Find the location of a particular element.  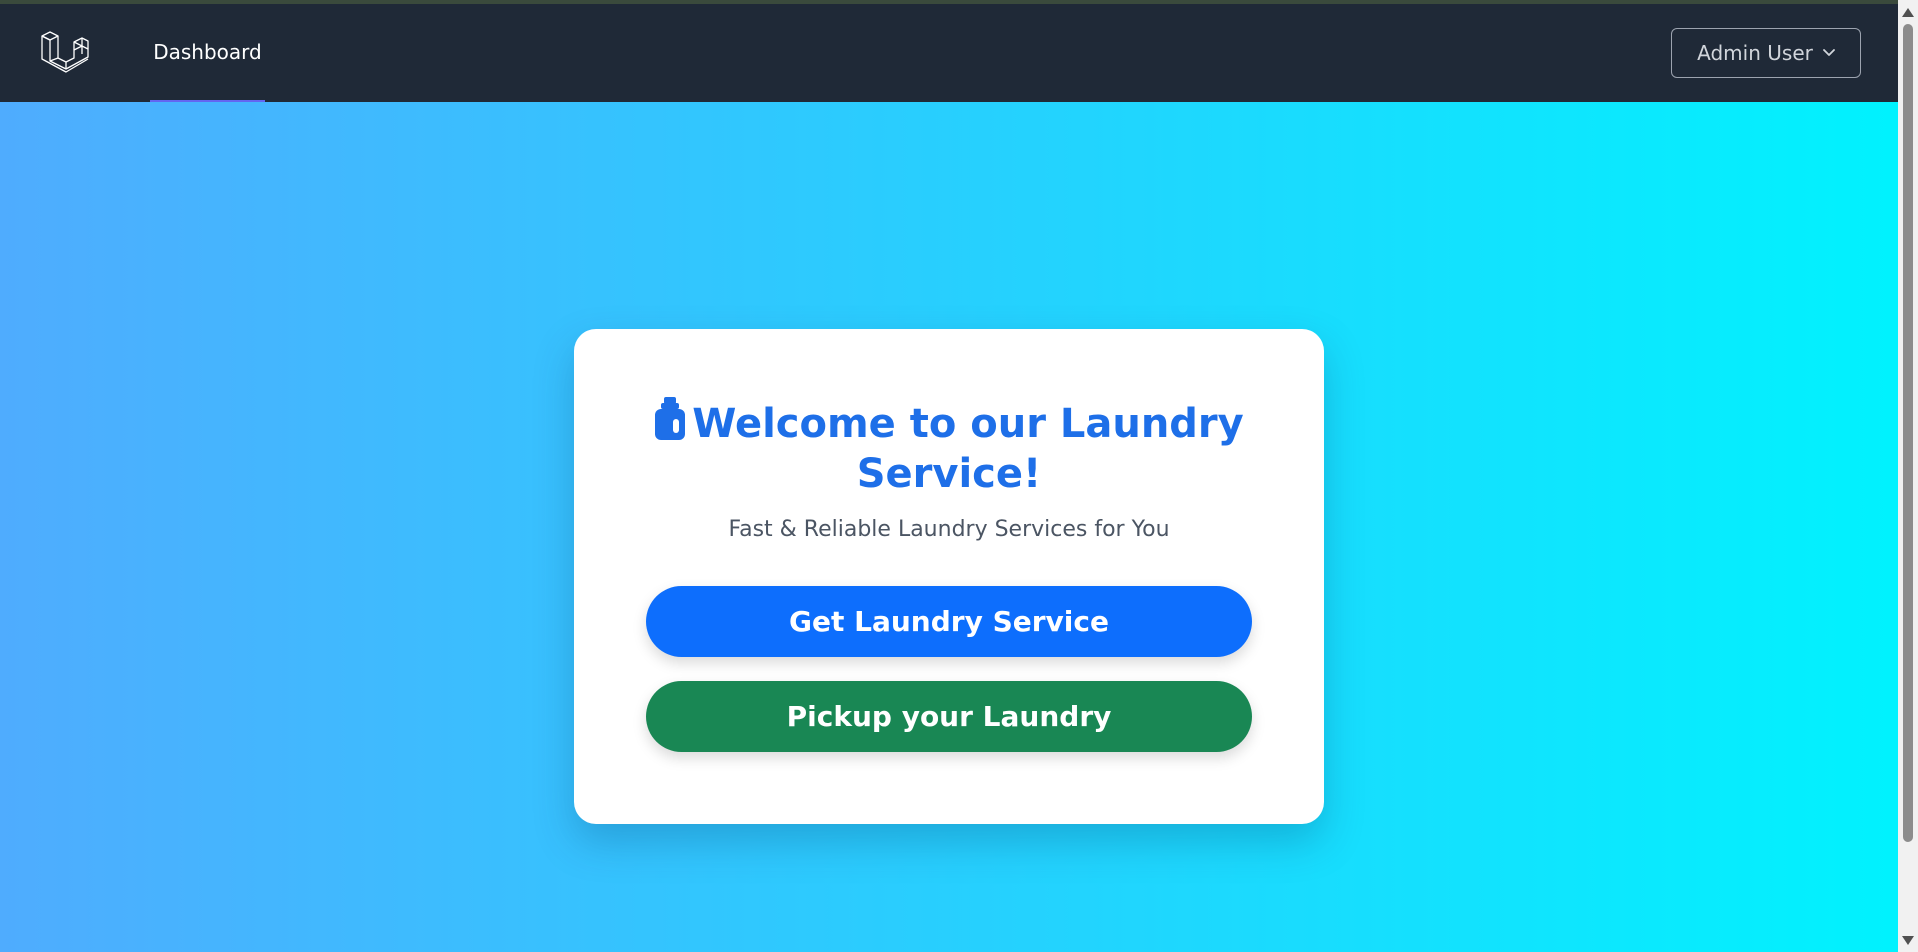

welcome-subtitle: Fast & Reliable Laundry Services for You is located at coordinates (949, 529).